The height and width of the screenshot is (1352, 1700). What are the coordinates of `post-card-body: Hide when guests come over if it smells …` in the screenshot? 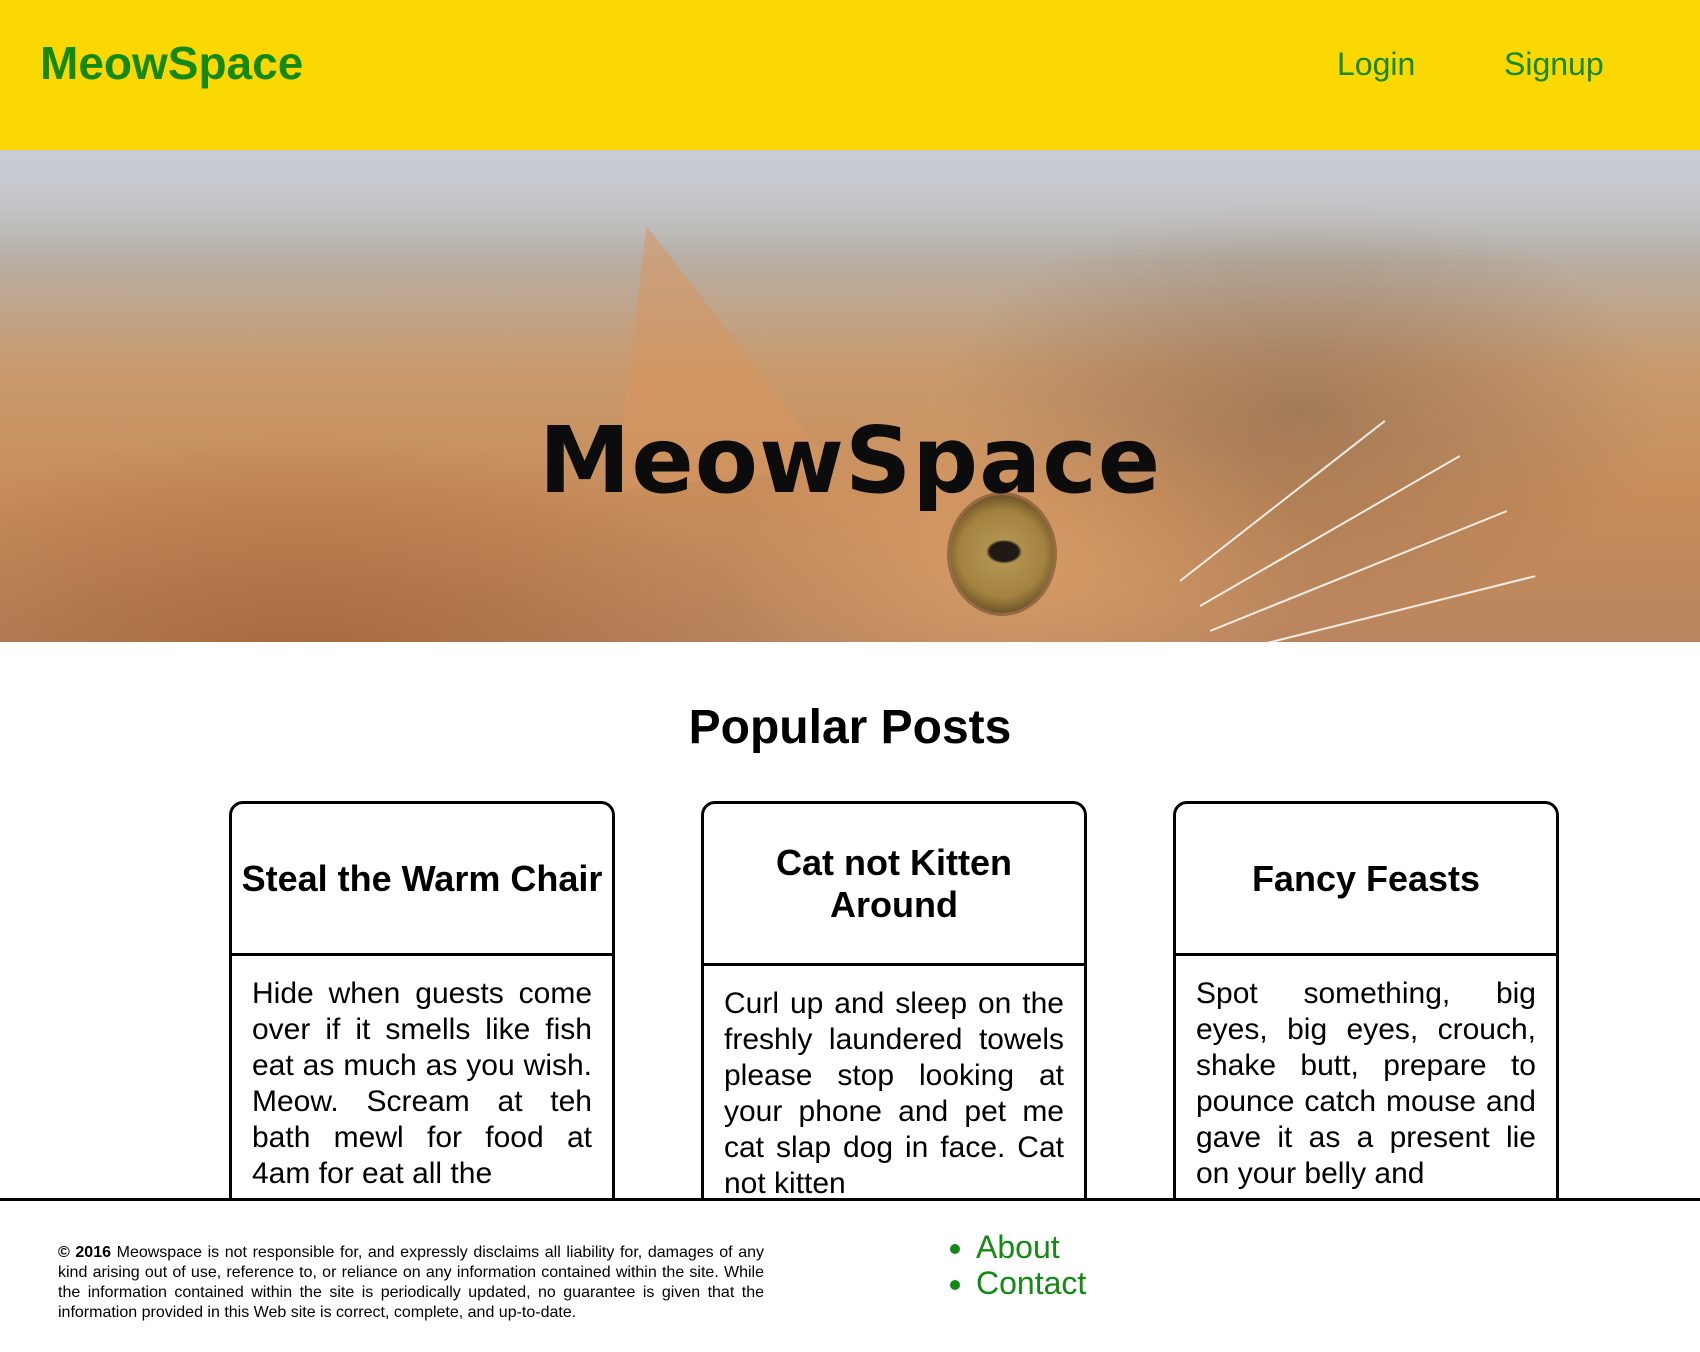 It's located at (422, 1083).